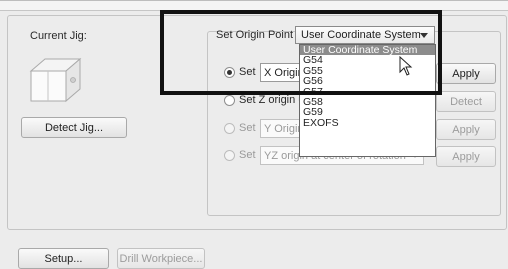  What do you see at coordinates (55, 80) in the screenshot?
I see `jig-image-icon` at bounding box center [55, 80].